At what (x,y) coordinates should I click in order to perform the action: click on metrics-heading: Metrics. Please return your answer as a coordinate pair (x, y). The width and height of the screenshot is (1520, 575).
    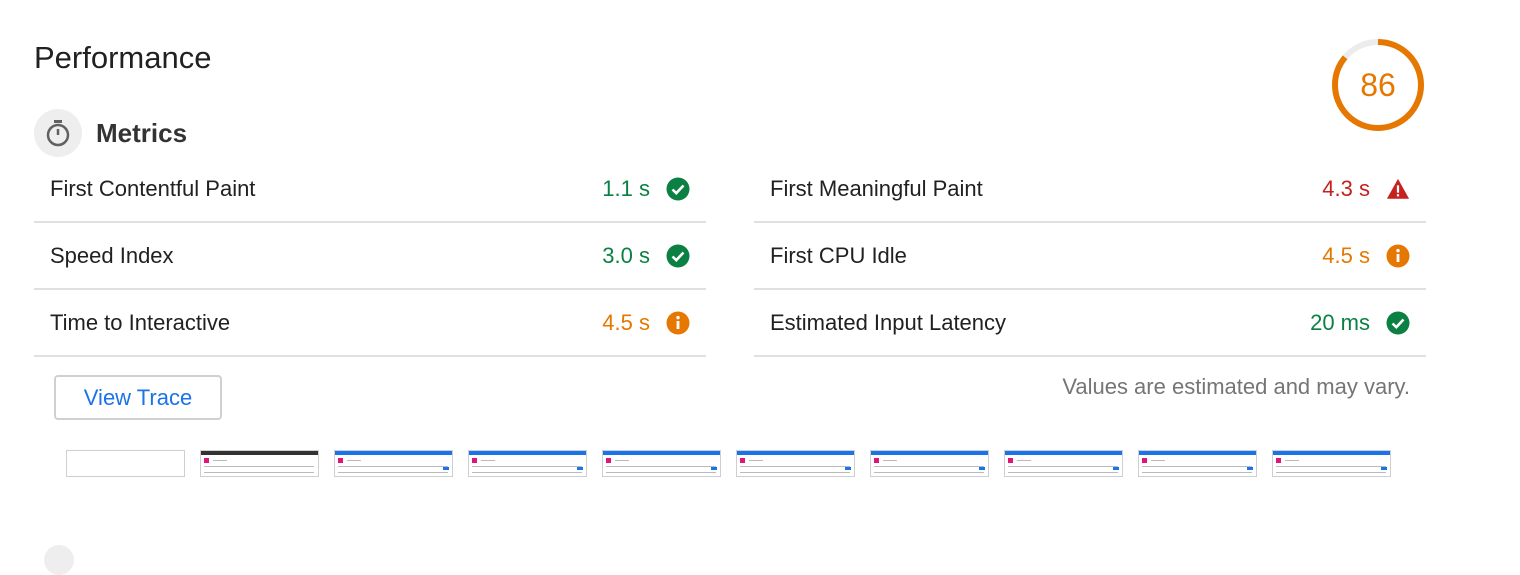
    Looking at the image, I should click on (142, 132).